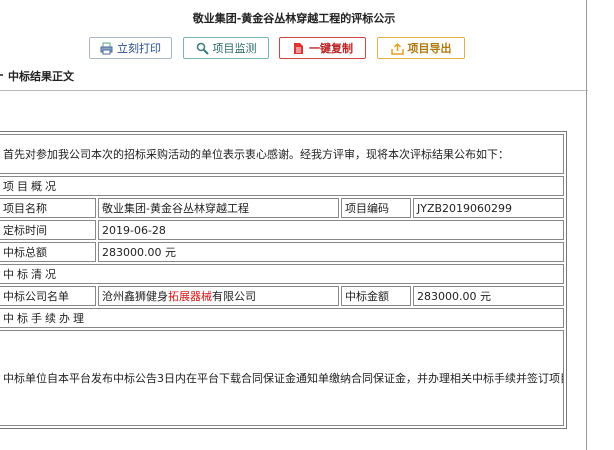 Image resolution: width=614 pixels, height=450 pixels. What do you see at coordinates (139, 48) in the screenshot?
I see `print-button-label: 立刻打印` at bounding box center [139, 48].